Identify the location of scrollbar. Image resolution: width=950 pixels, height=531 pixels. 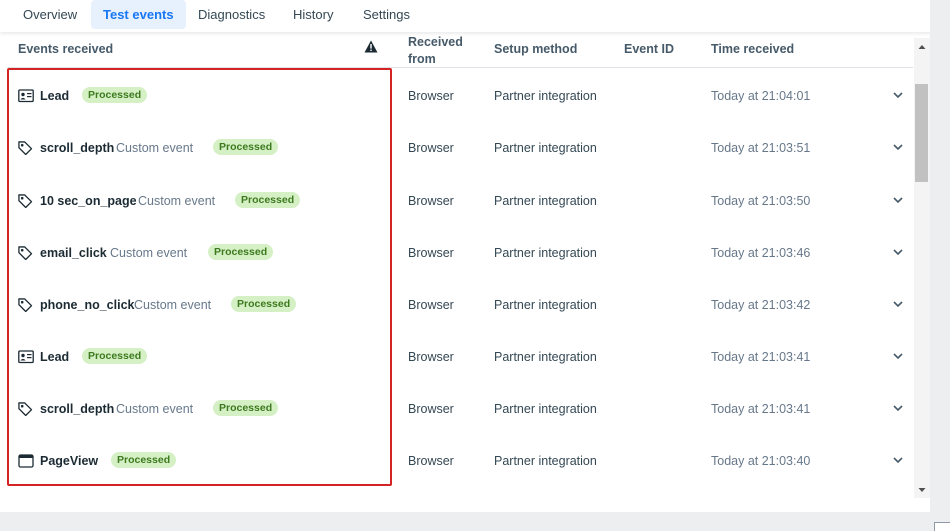
(922, 268).